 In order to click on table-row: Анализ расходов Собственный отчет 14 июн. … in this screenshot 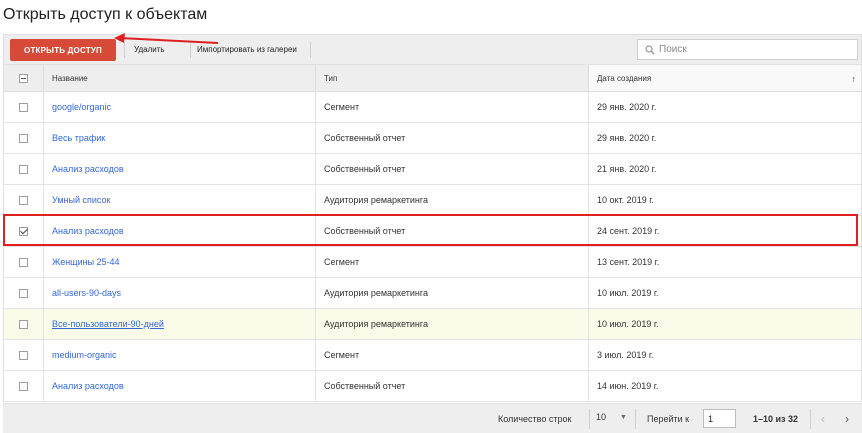, I will do `click(432, 386)`.